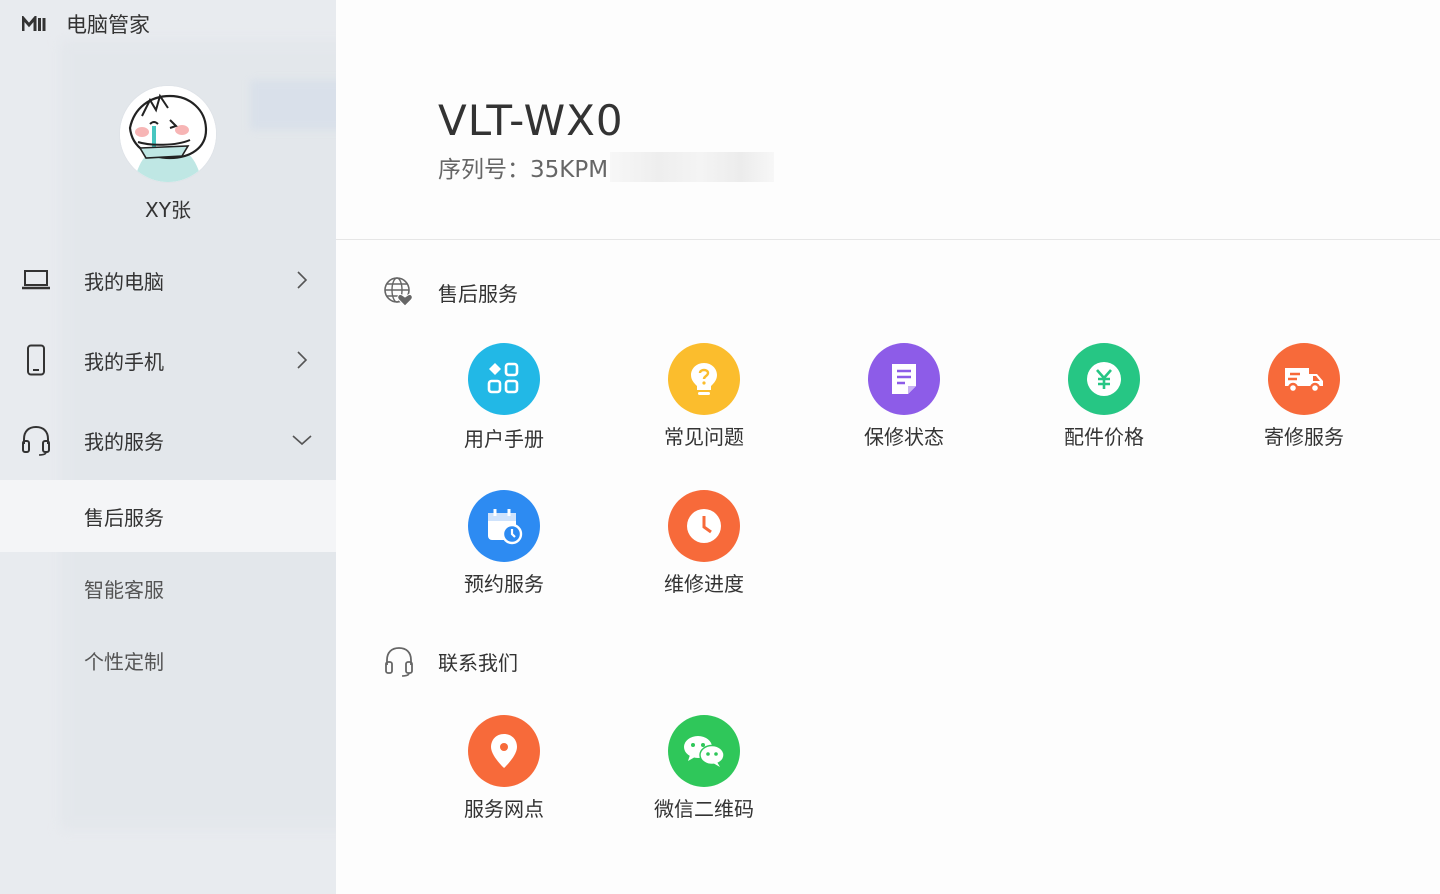 This screenshot has height=894, width=1440. Describe the element at coordinates (478, 293) in the screenshot. I see `section-title: 售后服务` at that location.